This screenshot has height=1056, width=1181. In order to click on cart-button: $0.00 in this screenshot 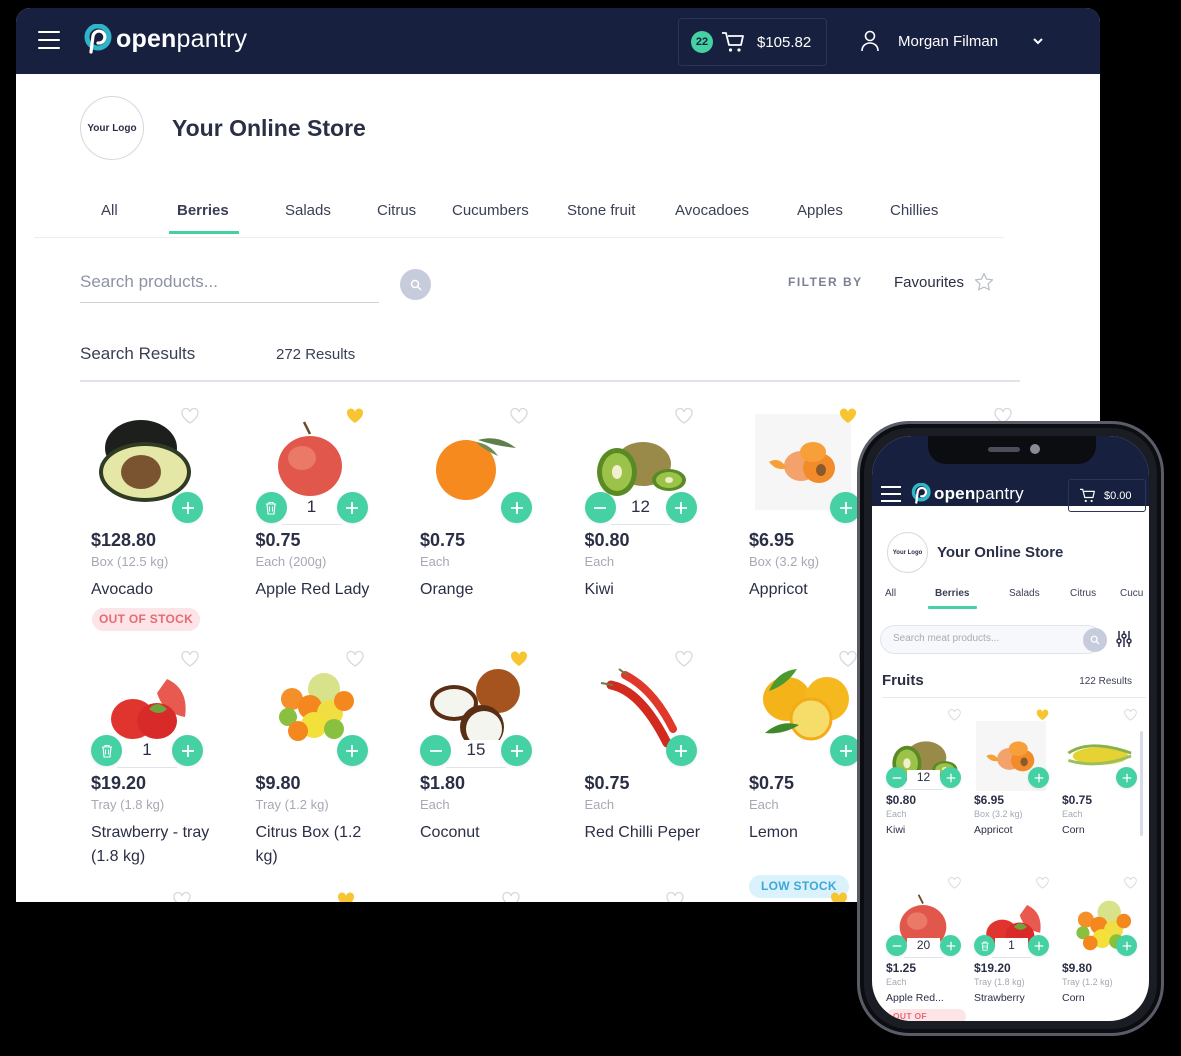, I will do `click(1107, 495)`.